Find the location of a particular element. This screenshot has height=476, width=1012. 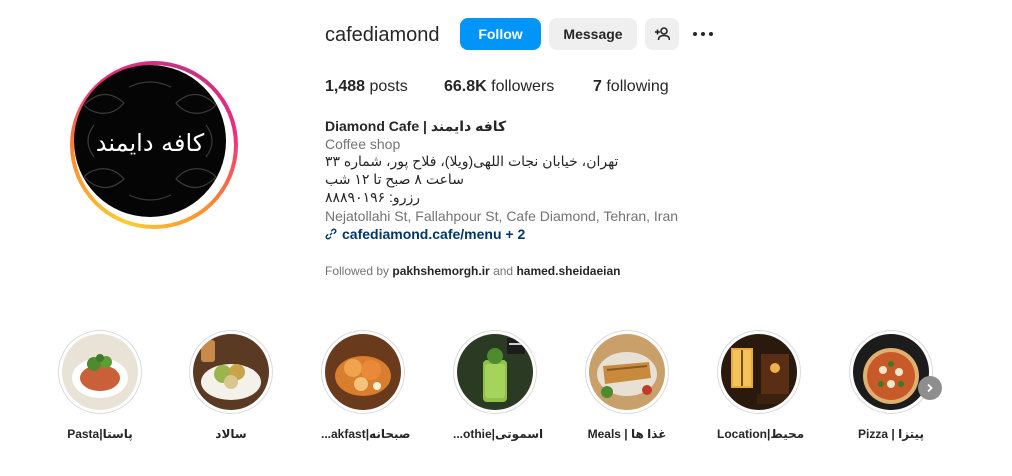

posts-stat: 1,488 posts is located at coordinates (366, 87).